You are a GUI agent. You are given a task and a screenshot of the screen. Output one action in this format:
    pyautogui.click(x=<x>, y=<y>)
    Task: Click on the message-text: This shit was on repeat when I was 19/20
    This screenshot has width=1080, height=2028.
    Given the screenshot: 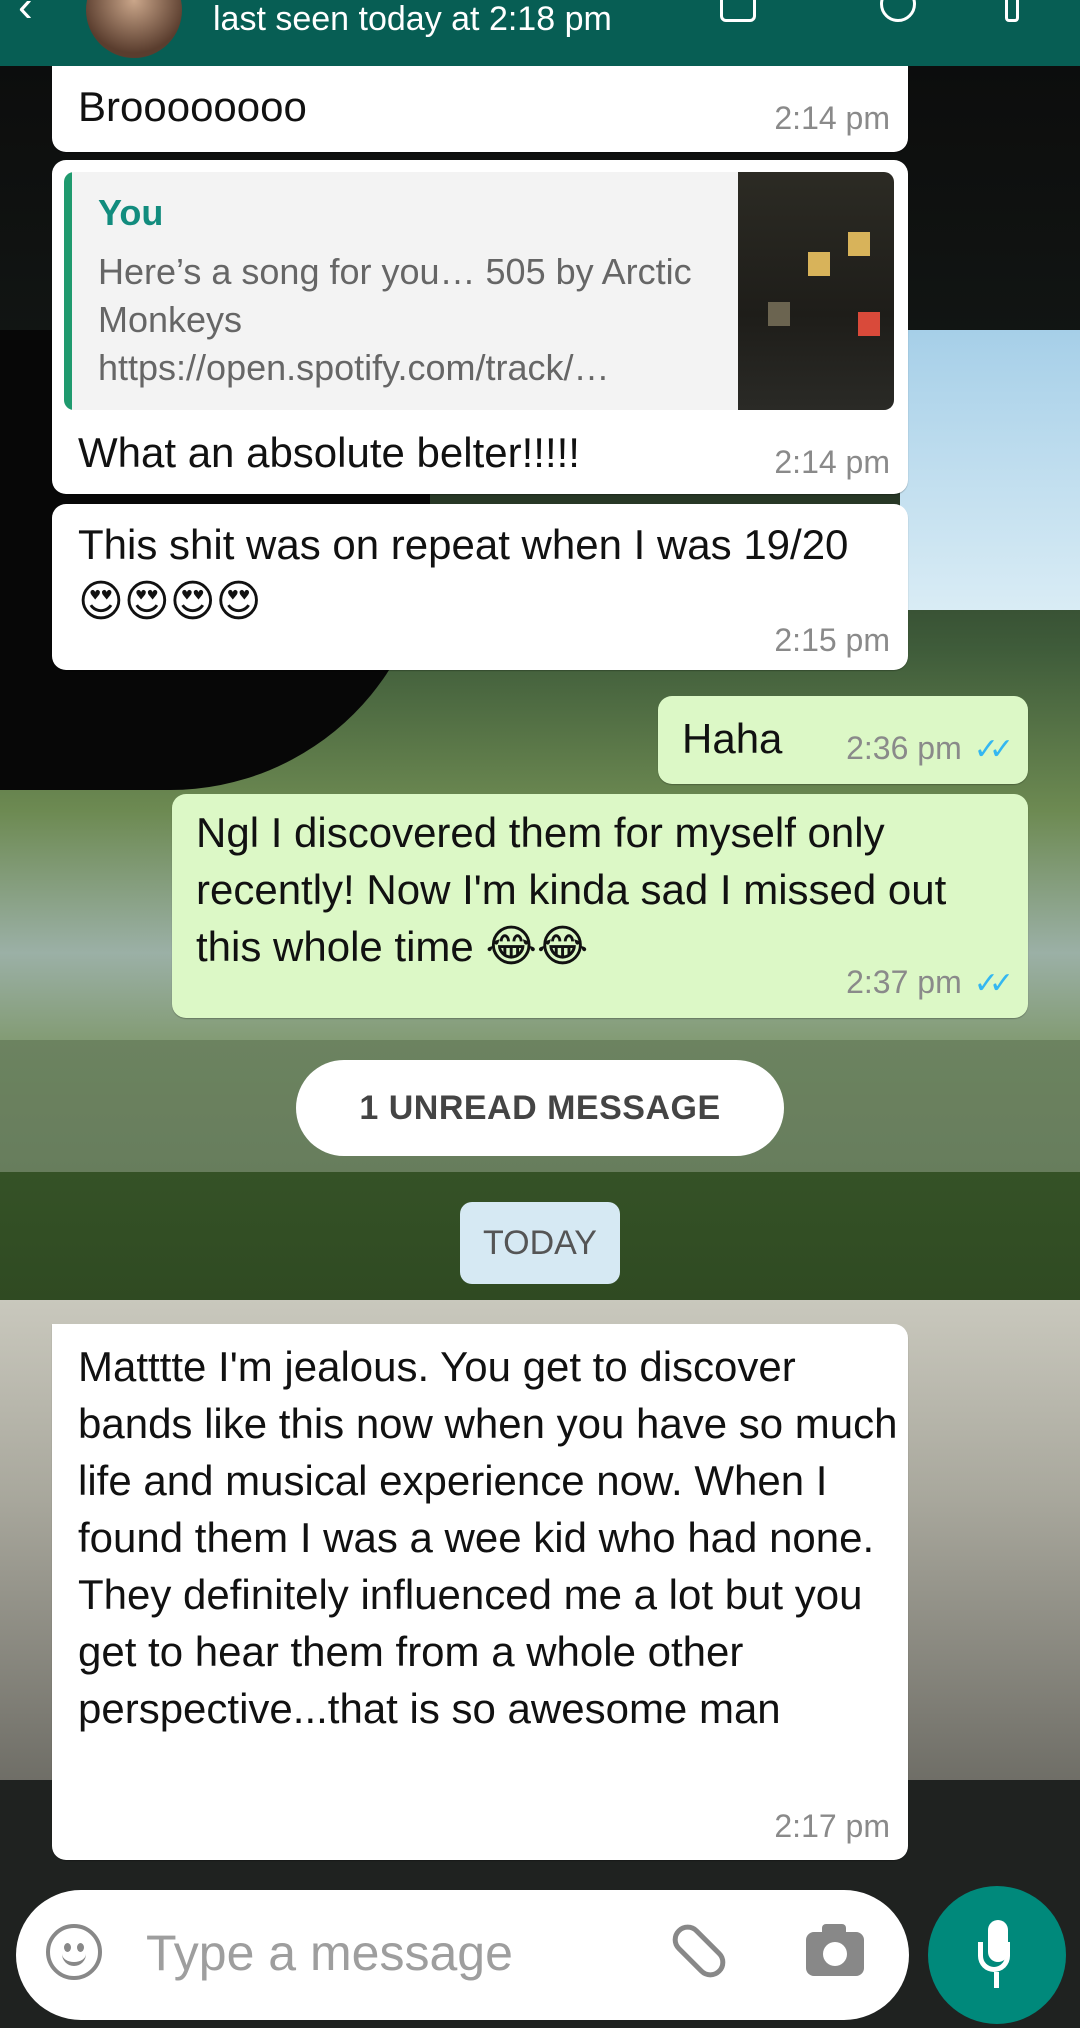 What is the action you would take?
    pyautogui.click(x=463, y=544)
    